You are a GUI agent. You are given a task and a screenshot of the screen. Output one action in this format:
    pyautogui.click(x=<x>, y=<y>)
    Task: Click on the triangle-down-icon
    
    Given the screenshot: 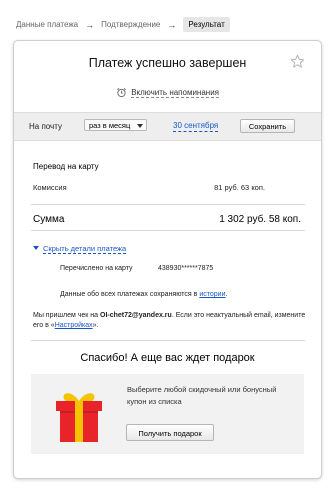 What is the action you would take?
    pyautogui.click(x=36, y=248)
    